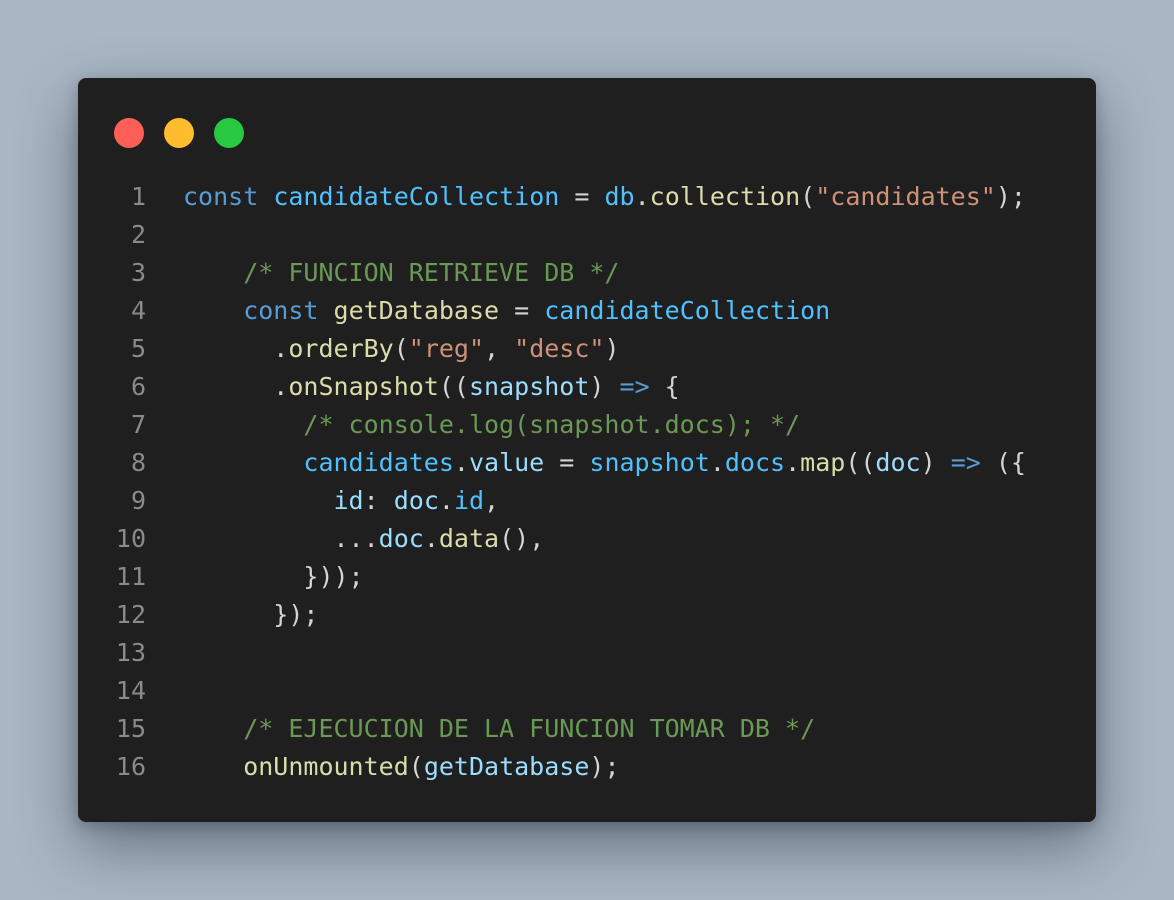  What do you see at coordinates (552, 424) in the screenshot?
I see `code-token: /* console.log(snapshot.docs); */` at bounding box center [552, 424].